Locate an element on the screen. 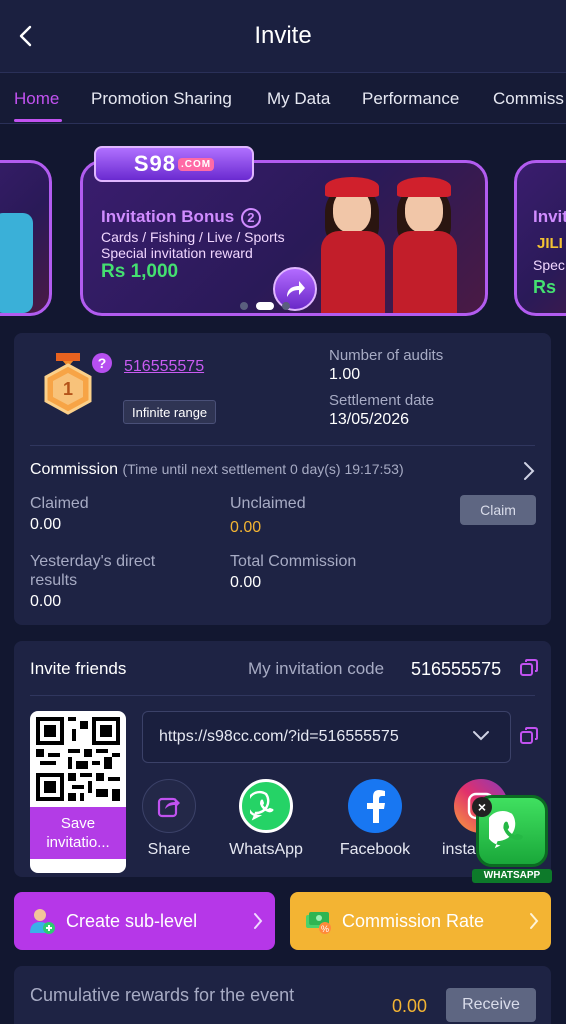  character-illustration-left is located at coordinates (351, 245).